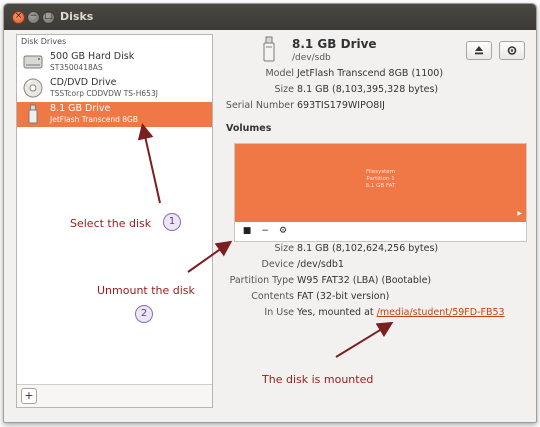  I want to click on drive-name: CD/DVD Drive, so click(83, 82).